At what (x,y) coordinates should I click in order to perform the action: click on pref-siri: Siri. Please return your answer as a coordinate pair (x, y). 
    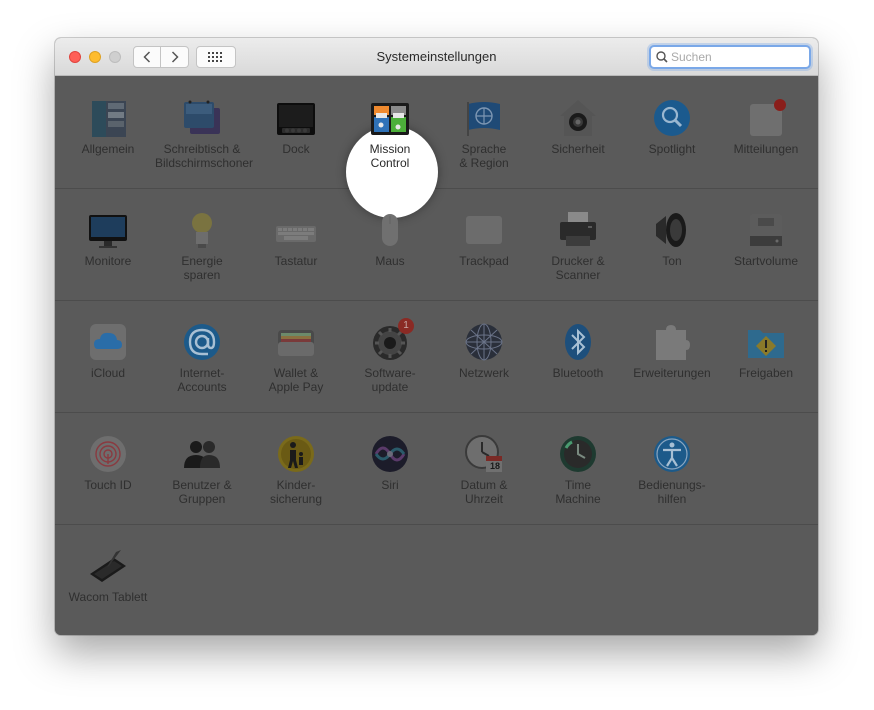
    Looking at the image, I should click on (390, 463).